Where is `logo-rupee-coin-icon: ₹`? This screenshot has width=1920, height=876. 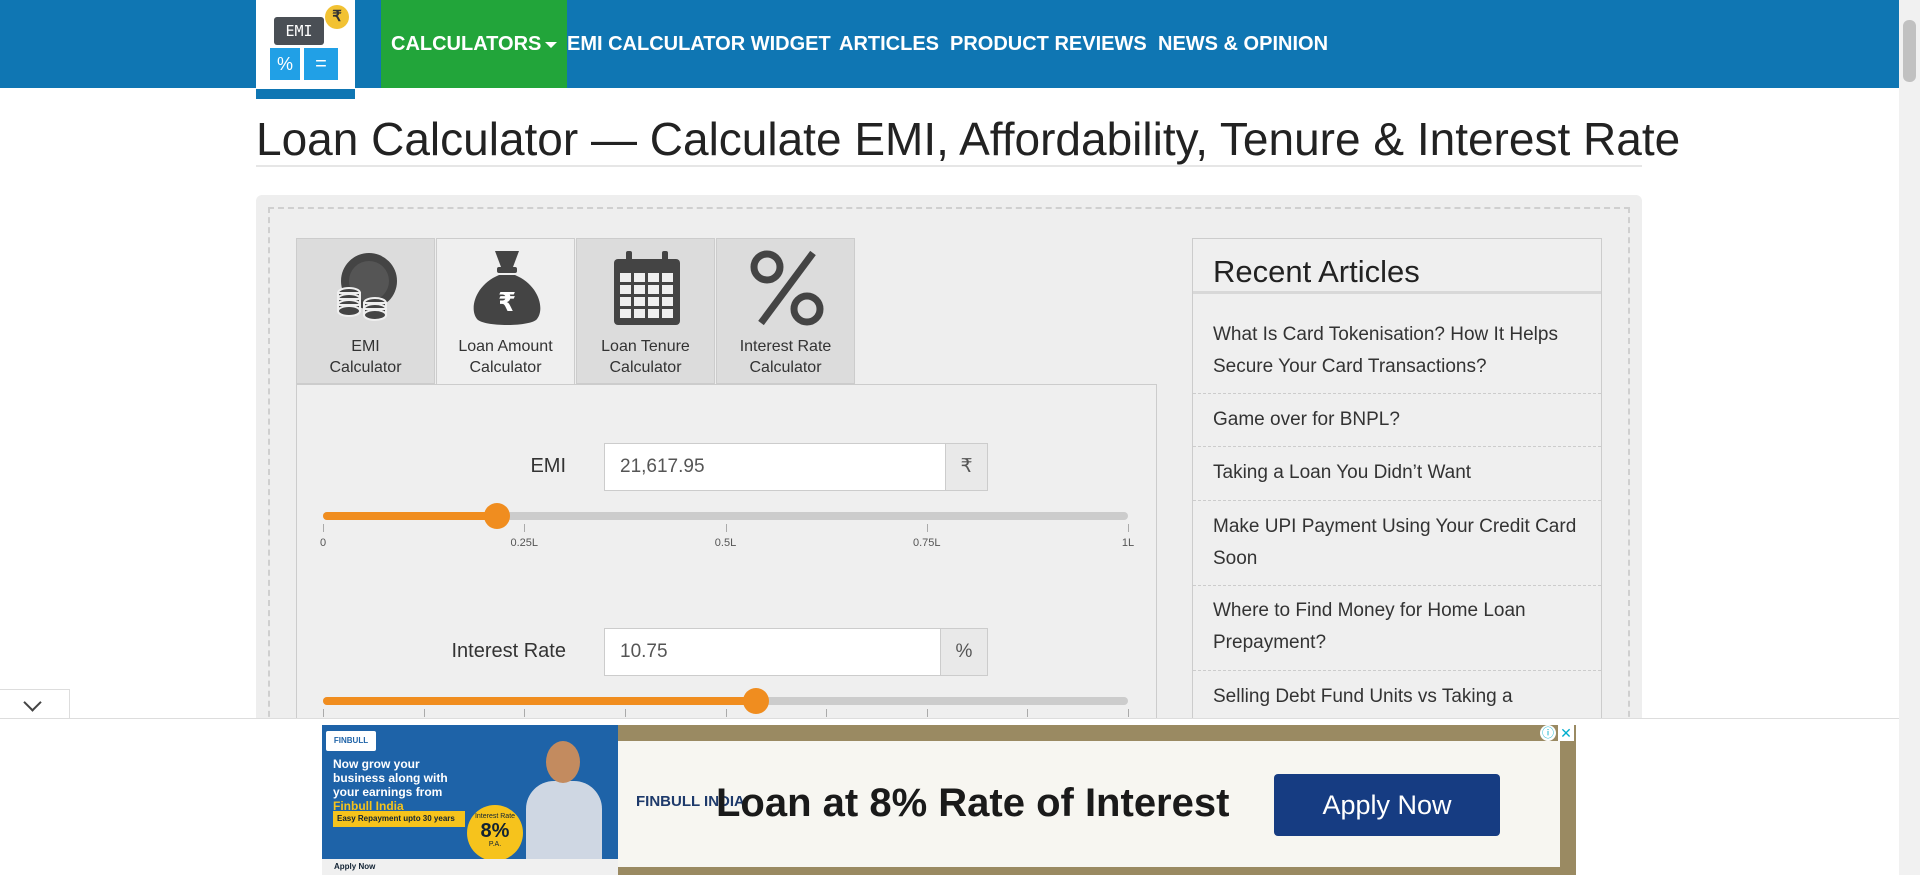
logo-rupee-coin-icon: ₹ is located at coordinates (337, 17).